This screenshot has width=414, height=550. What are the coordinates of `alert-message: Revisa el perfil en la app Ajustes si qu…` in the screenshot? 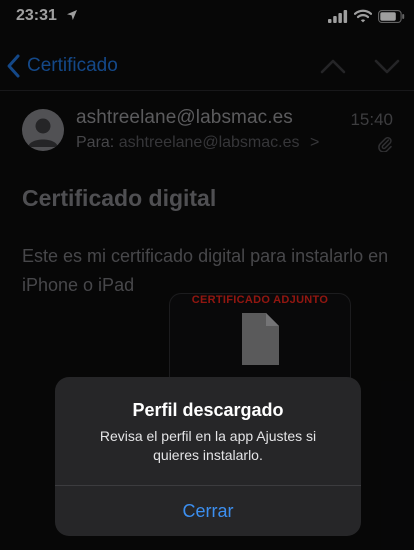 It's located at (208, 445).